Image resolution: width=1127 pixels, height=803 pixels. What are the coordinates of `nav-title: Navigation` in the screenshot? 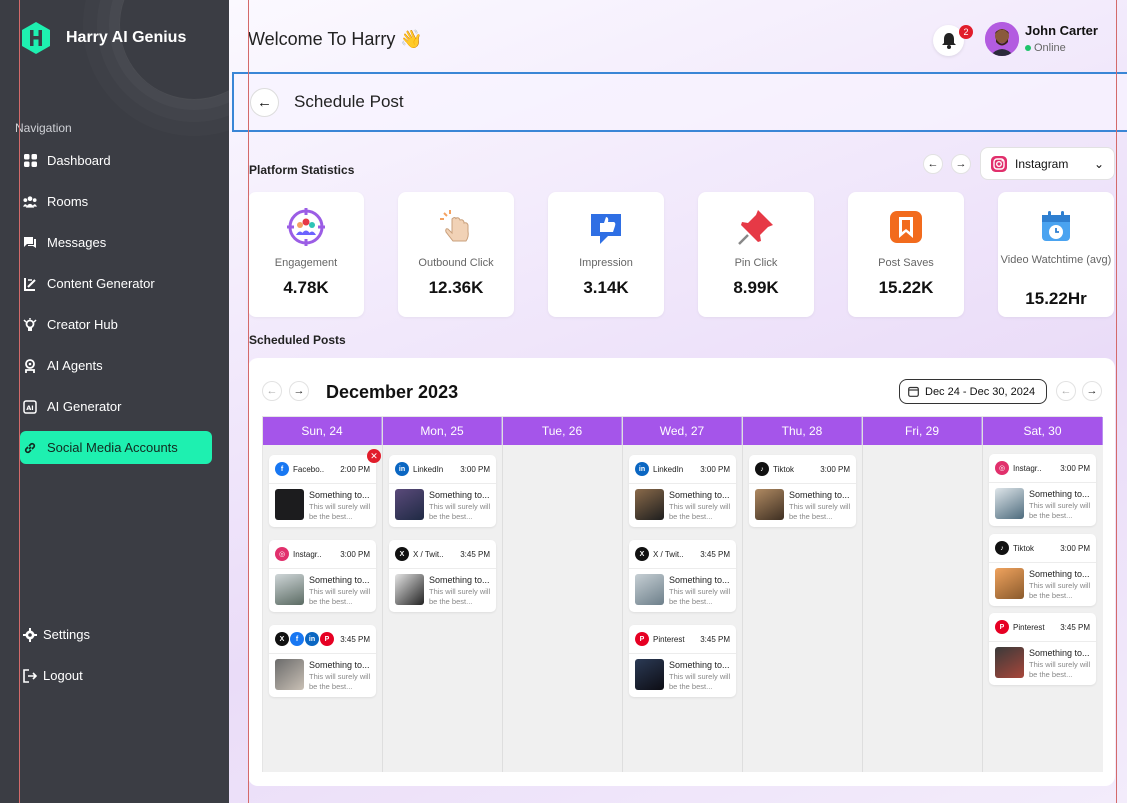 It's located at (43, 128).